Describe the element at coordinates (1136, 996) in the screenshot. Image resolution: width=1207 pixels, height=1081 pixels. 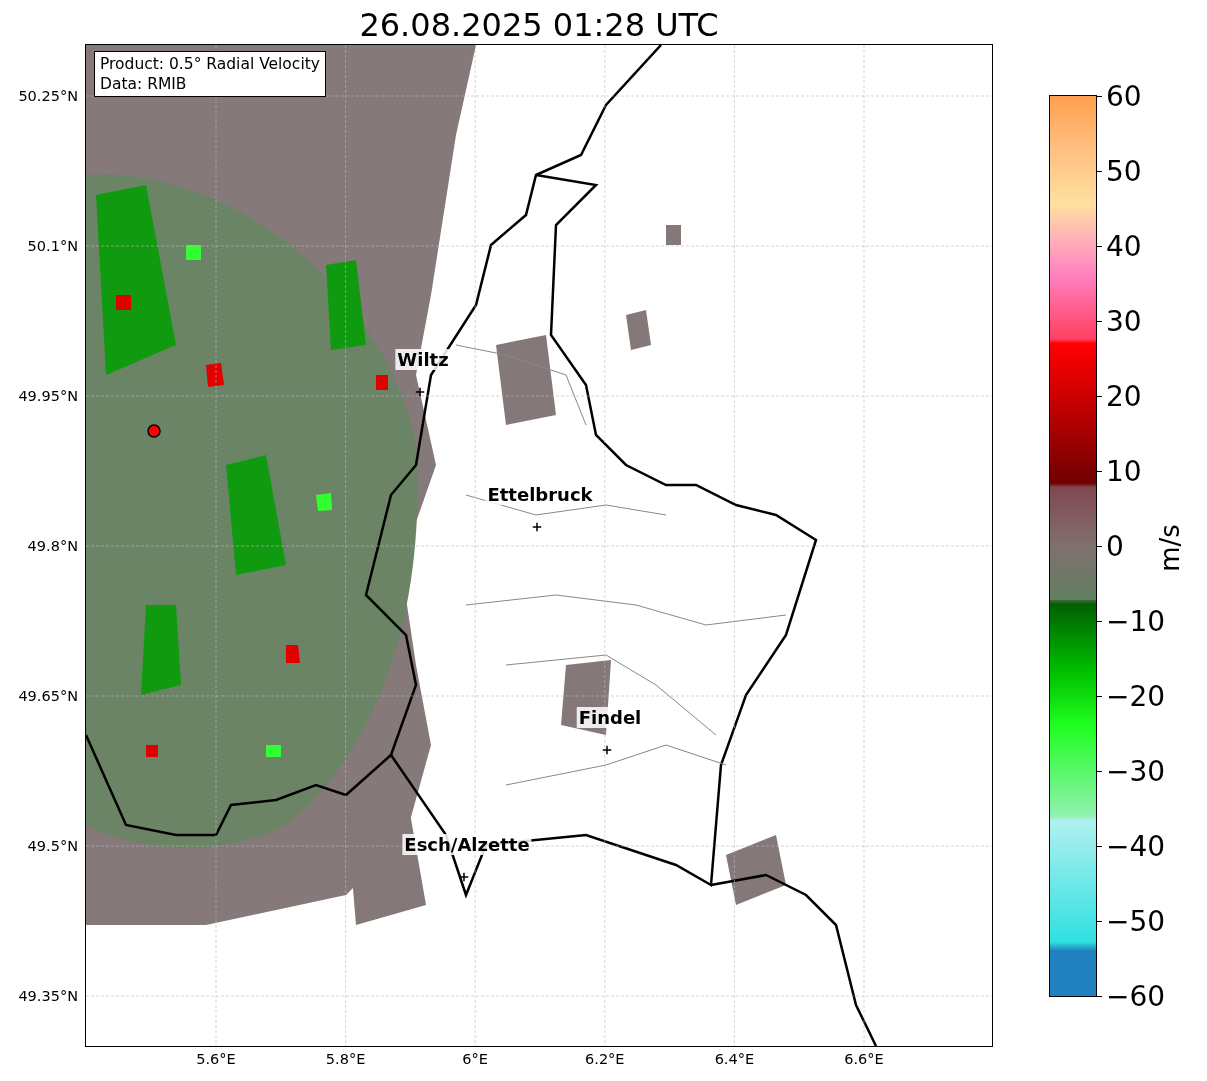
I see `colorbar-tick-label: −60` at that location.